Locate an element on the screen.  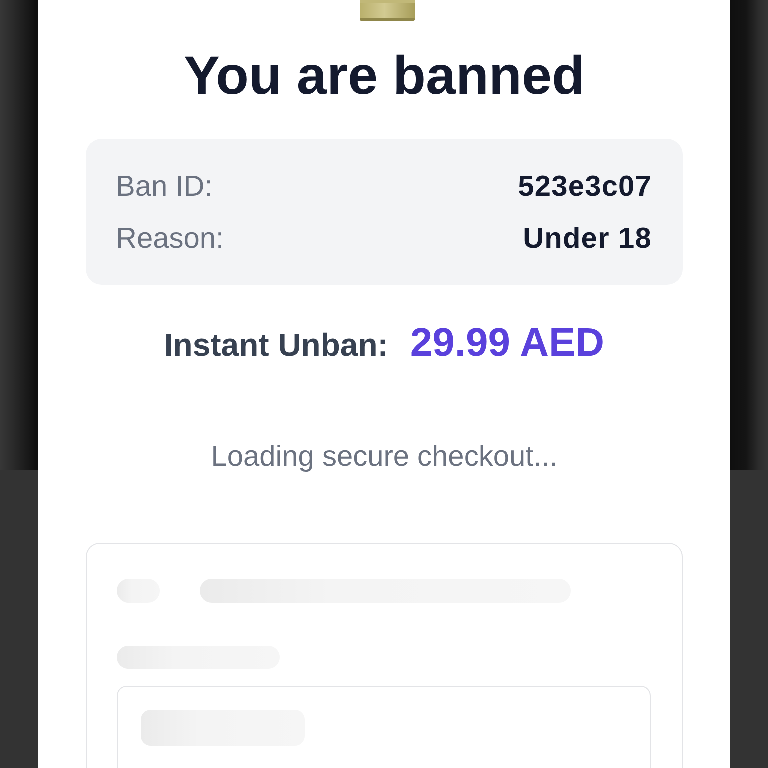
lock-icon is located at coordinates (387, 10).